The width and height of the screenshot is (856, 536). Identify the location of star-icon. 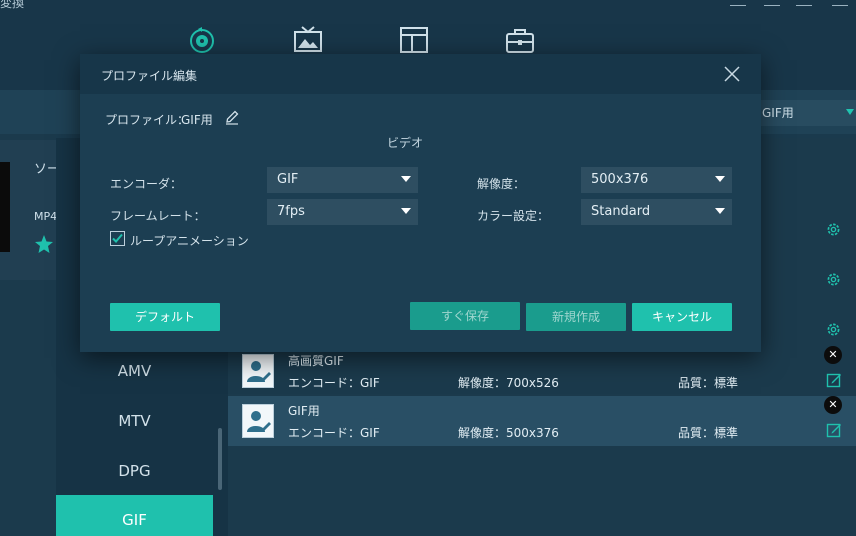
(44, 244).